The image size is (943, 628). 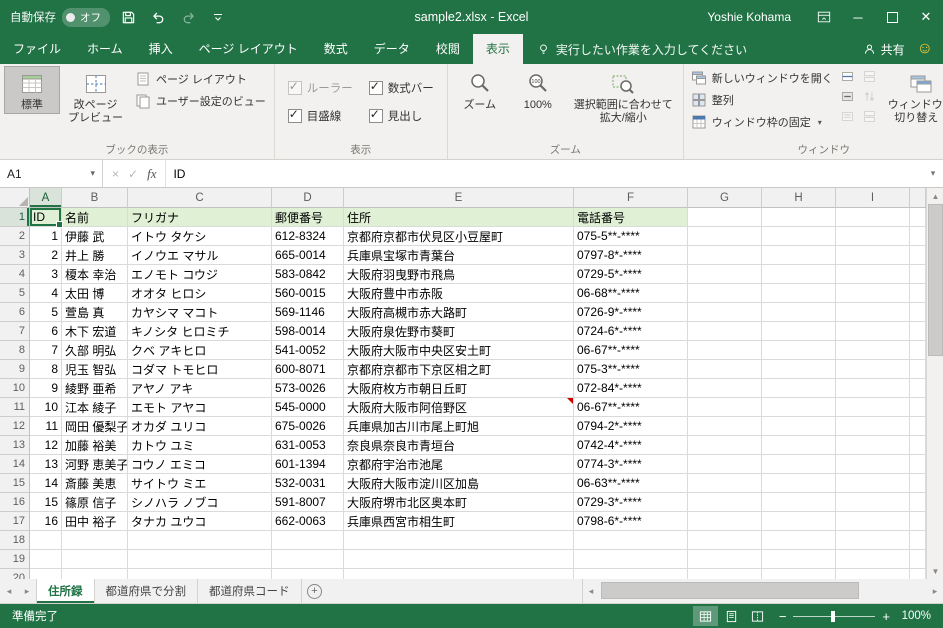 I want to click on formula-input: ID, so click(x=544, y=173).